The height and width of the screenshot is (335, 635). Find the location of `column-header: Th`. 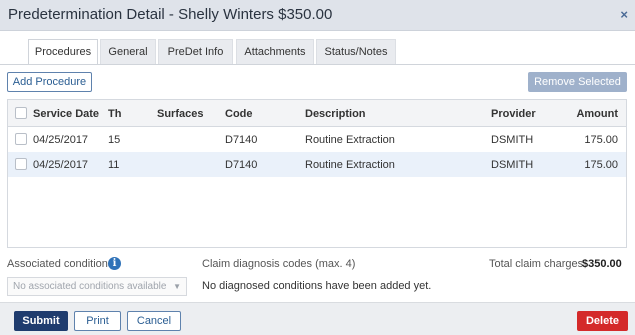

column-header: Th is located at coordinates (114, 114).